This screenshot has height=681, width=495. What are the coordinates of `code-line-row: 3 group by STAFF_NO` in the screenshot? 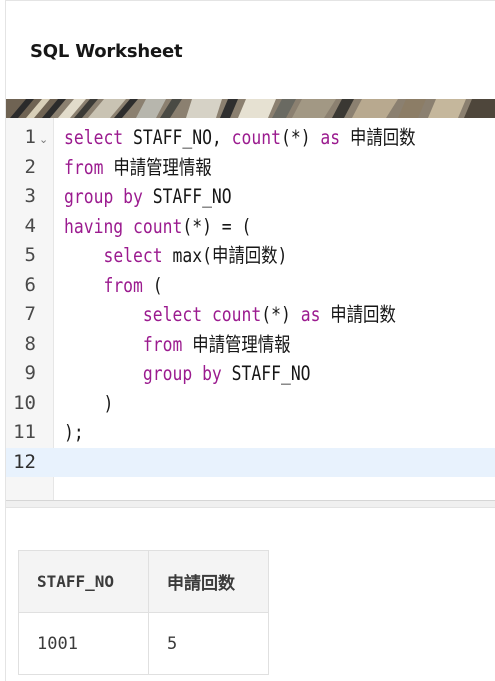 It's located at (250, 197).